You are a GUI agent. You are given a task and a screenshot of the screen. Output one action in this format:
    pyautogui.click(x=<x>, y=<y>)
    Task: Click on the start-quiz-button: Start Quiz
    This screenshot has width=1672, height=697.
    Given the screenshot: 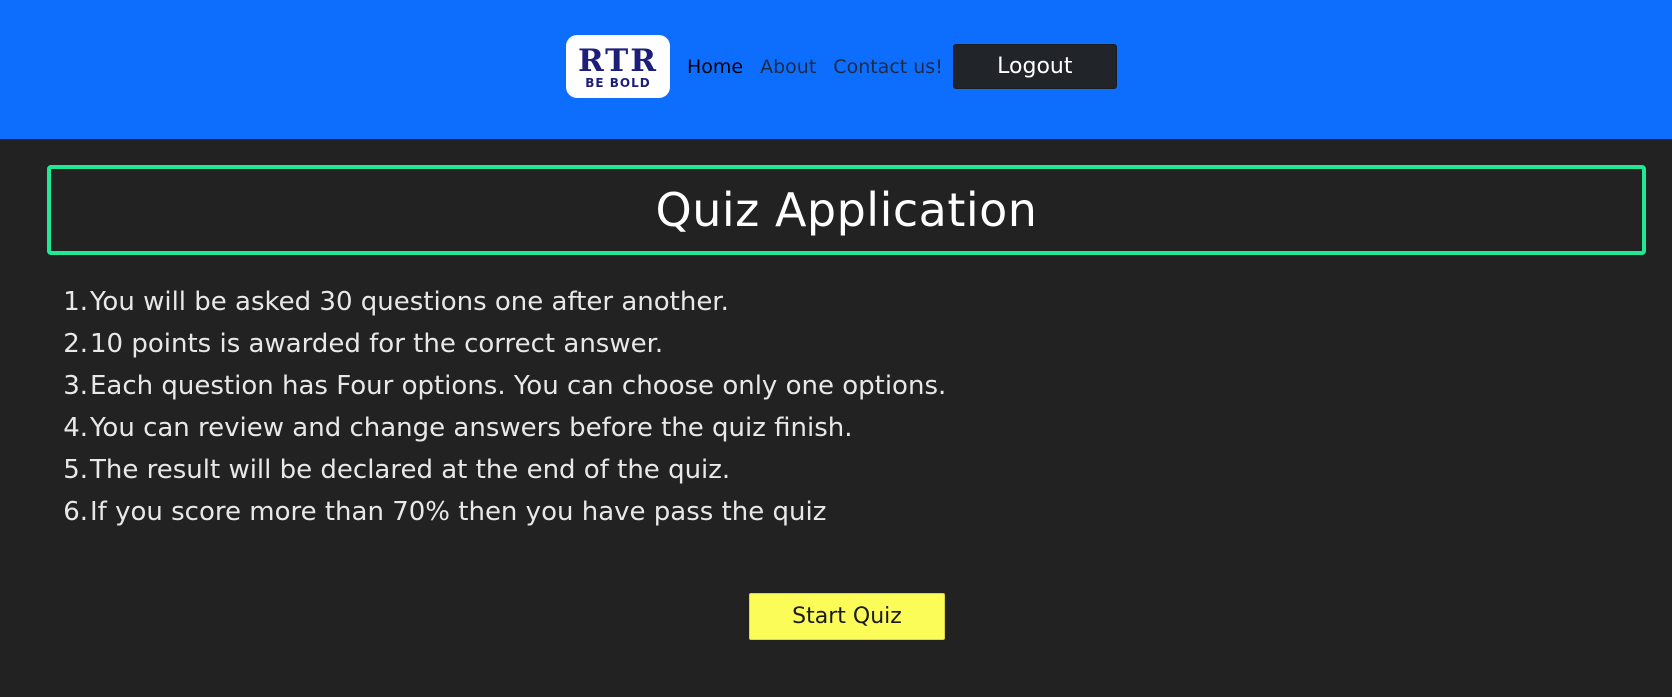 What is the action you would take?
    pyautogui.click(x=847, y=616)
    